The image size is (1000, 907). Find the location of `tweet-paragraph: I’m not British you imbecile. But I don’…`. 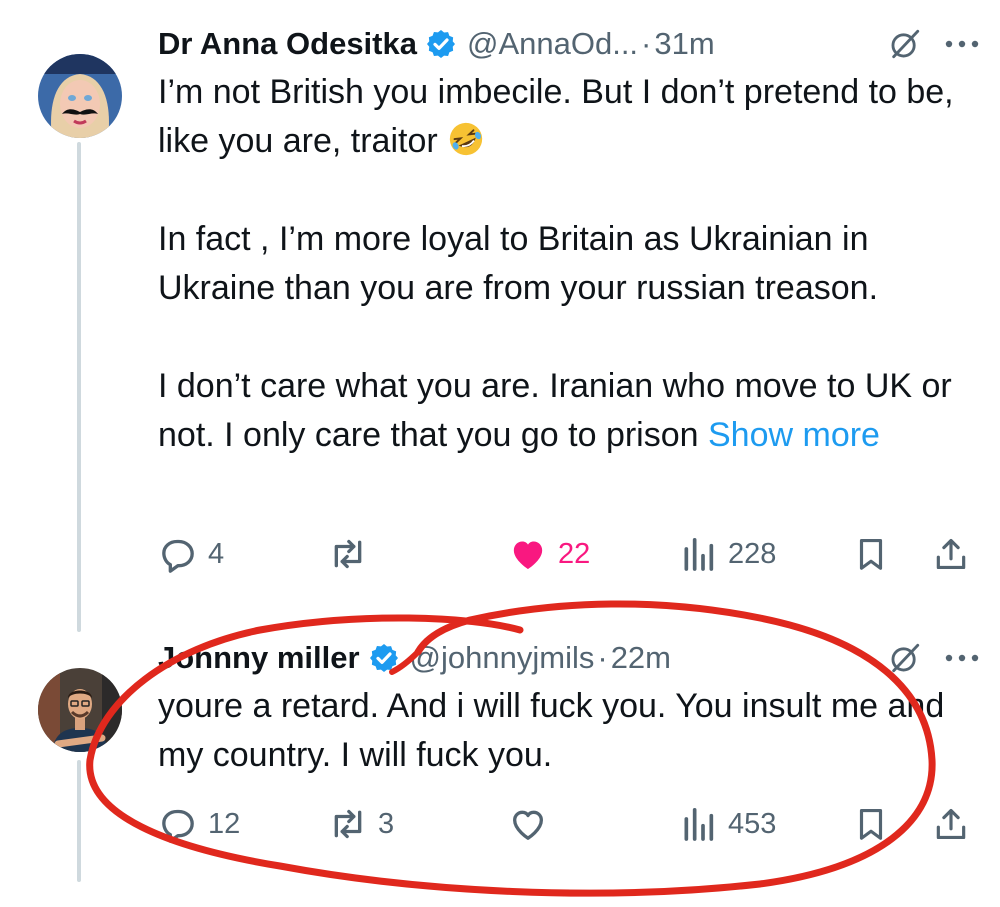

tweet-paragraph: I’m not British you imbecile. But I don’… is located at coordinates (556, 116).